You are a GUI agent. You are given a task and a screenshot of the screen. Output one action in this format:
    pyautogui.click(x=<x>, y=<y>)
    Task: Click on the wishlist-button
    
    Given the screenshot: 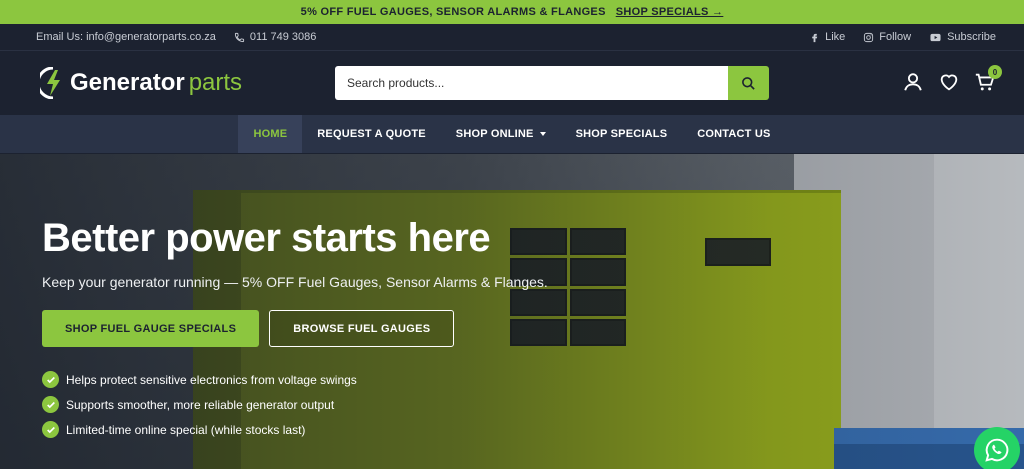 What is the action you would take?
    pyautogui.click(x=949, y=82)
    